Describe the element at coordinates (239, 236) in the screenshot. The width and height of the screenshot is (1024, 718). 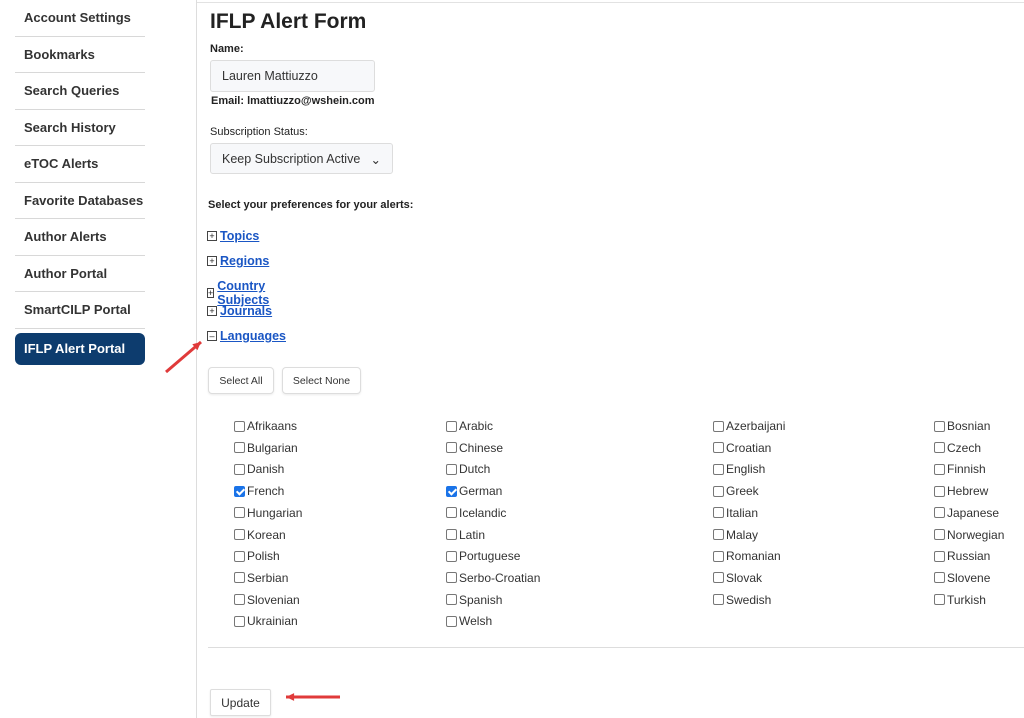
I see `topics-link: Topics` at that location.